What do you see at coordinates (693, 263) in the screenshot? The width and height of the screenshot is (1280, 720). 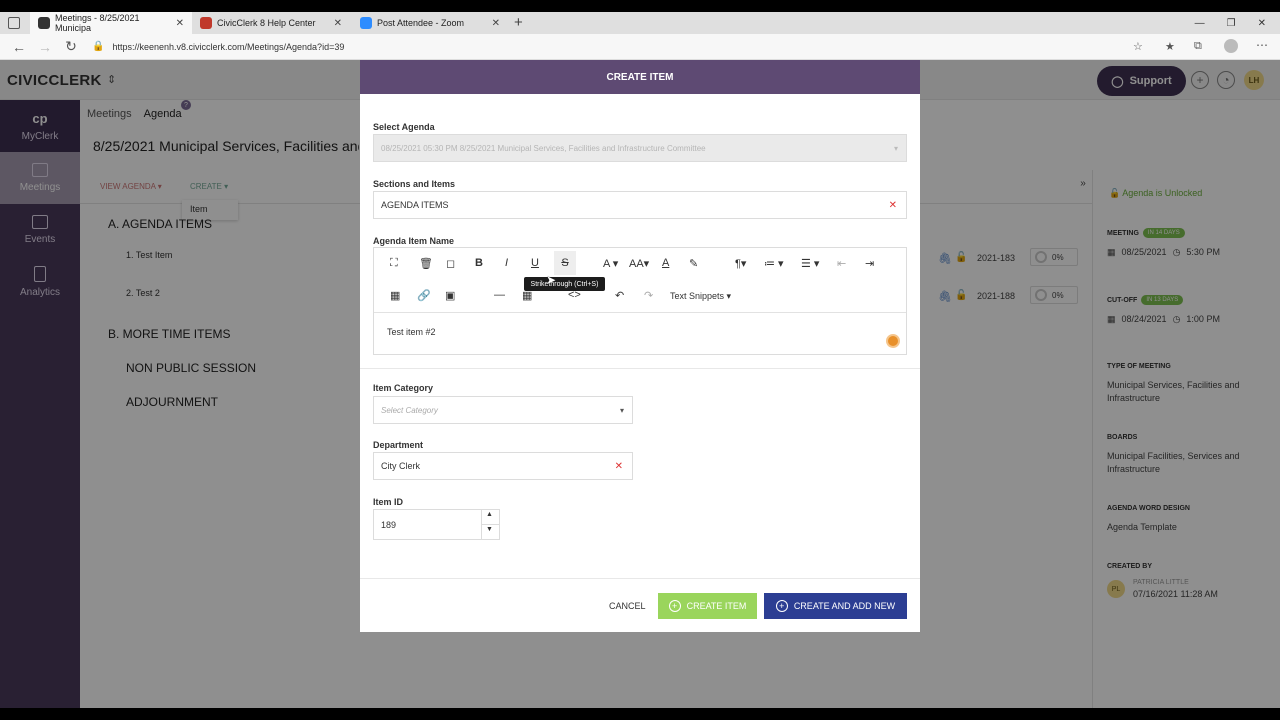 I see `highlight-icon: ✎` at bounding box center [693, 263].